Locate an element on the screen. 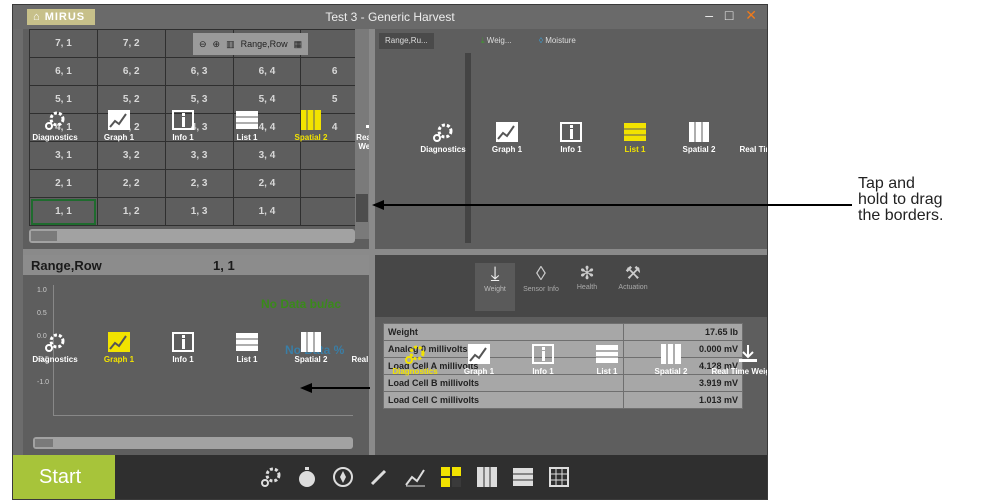 The image size is (1008, 502). arrowhead-top is located at coordinates (378, 205).